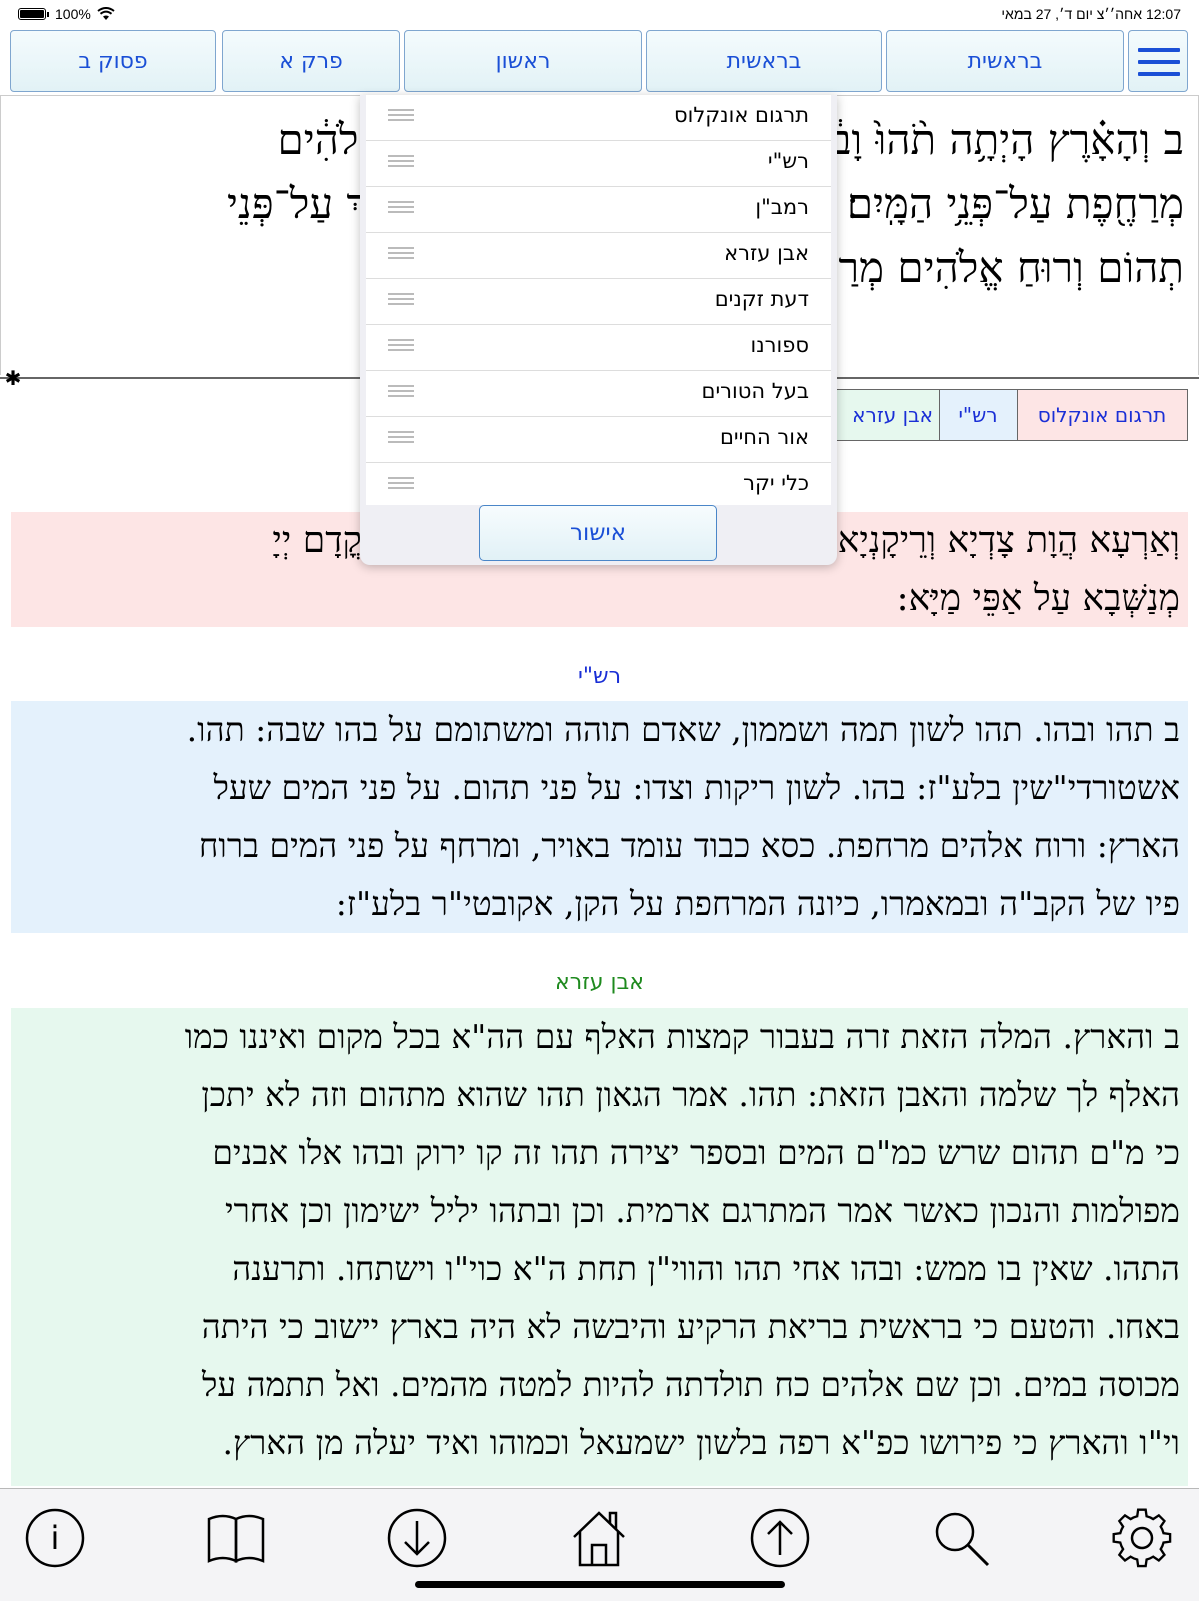 This screenshot has height=1601, width=1199. Describe the element at coordinates (761, 299) in the screenshot. I see `list-item-label: דעת זקנים` at that location.